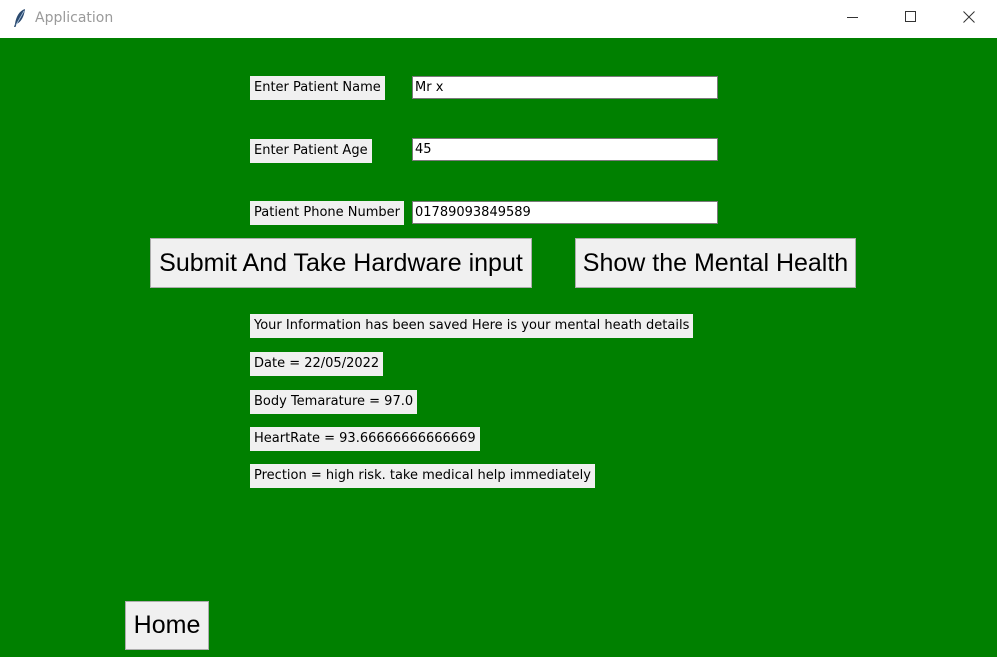 The width and height of the screenshot is (997, 657). Describe the element at coordinates (20, 18) in the screenshot. I see `feather-icon` at that location.